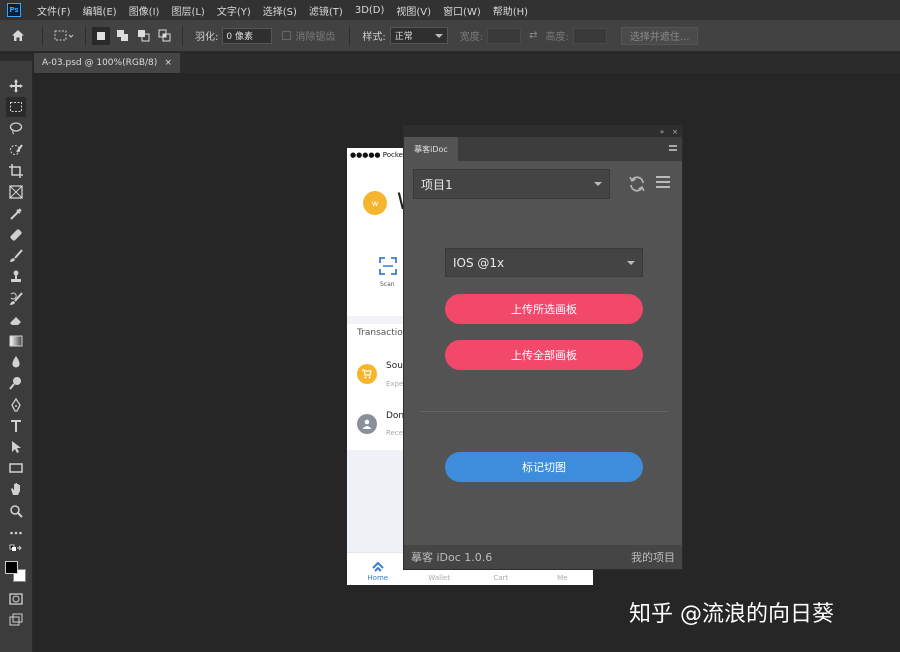 This screenshot has width=900, height=652. Describe the element at coordinates (637, 184) in the screenshot. I see `refresh-icon` at that location.